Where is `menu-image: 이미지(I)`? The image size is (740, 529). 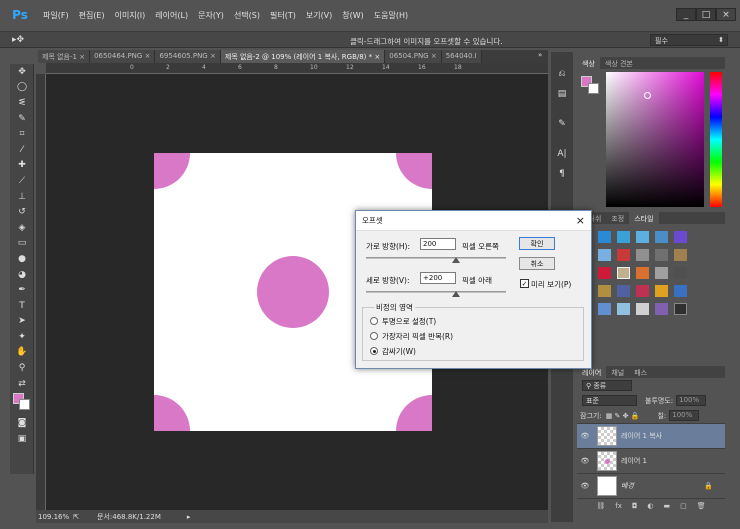
menu-image: 이미지(I) is located at coordinates (130, 15).